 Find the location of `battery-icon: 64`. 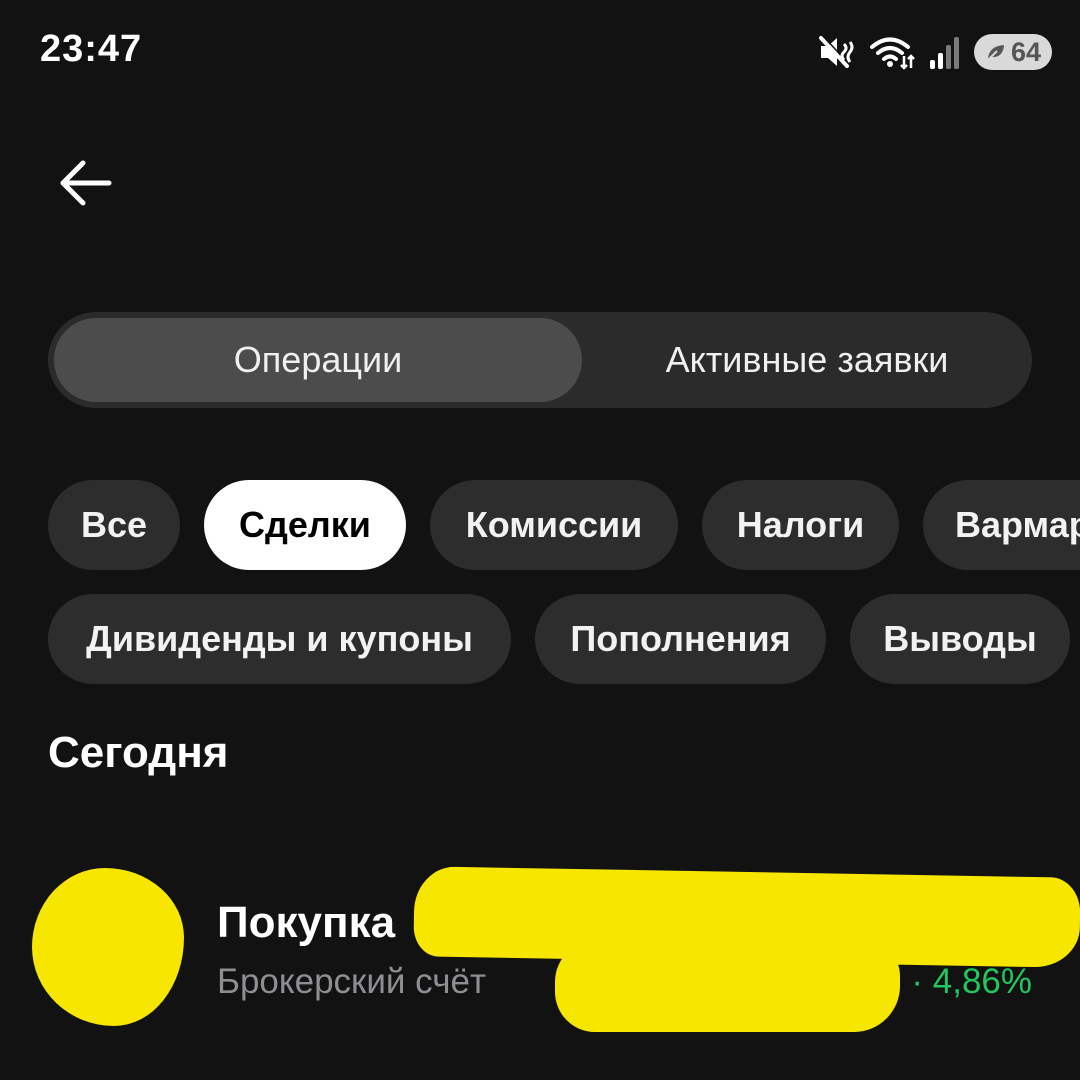

battery-icon: 64 is located at coordinates (1013, 52).